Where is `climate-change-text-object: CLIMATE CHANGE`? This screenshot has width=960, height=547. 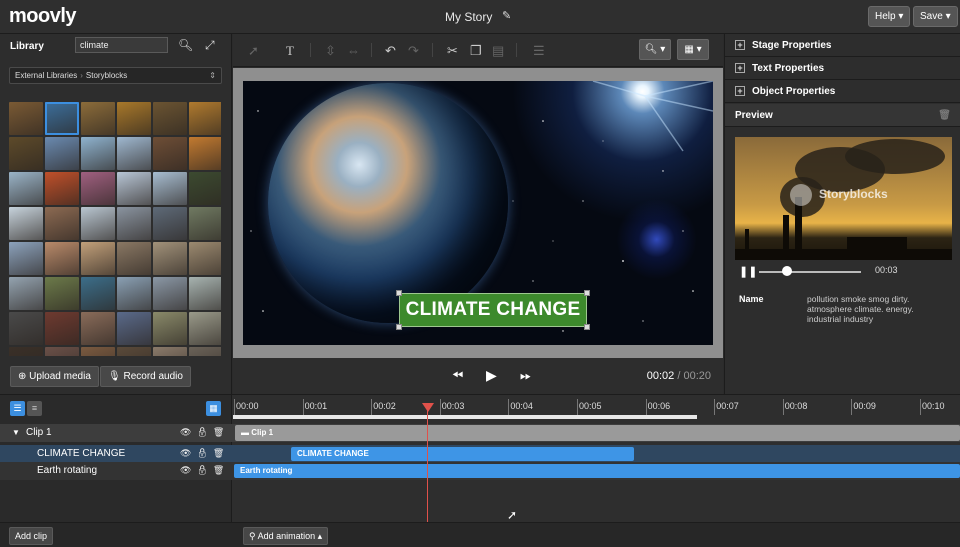
climate-change-text-object: CLIMATE CHANGE is located at coordinates (493, 310).